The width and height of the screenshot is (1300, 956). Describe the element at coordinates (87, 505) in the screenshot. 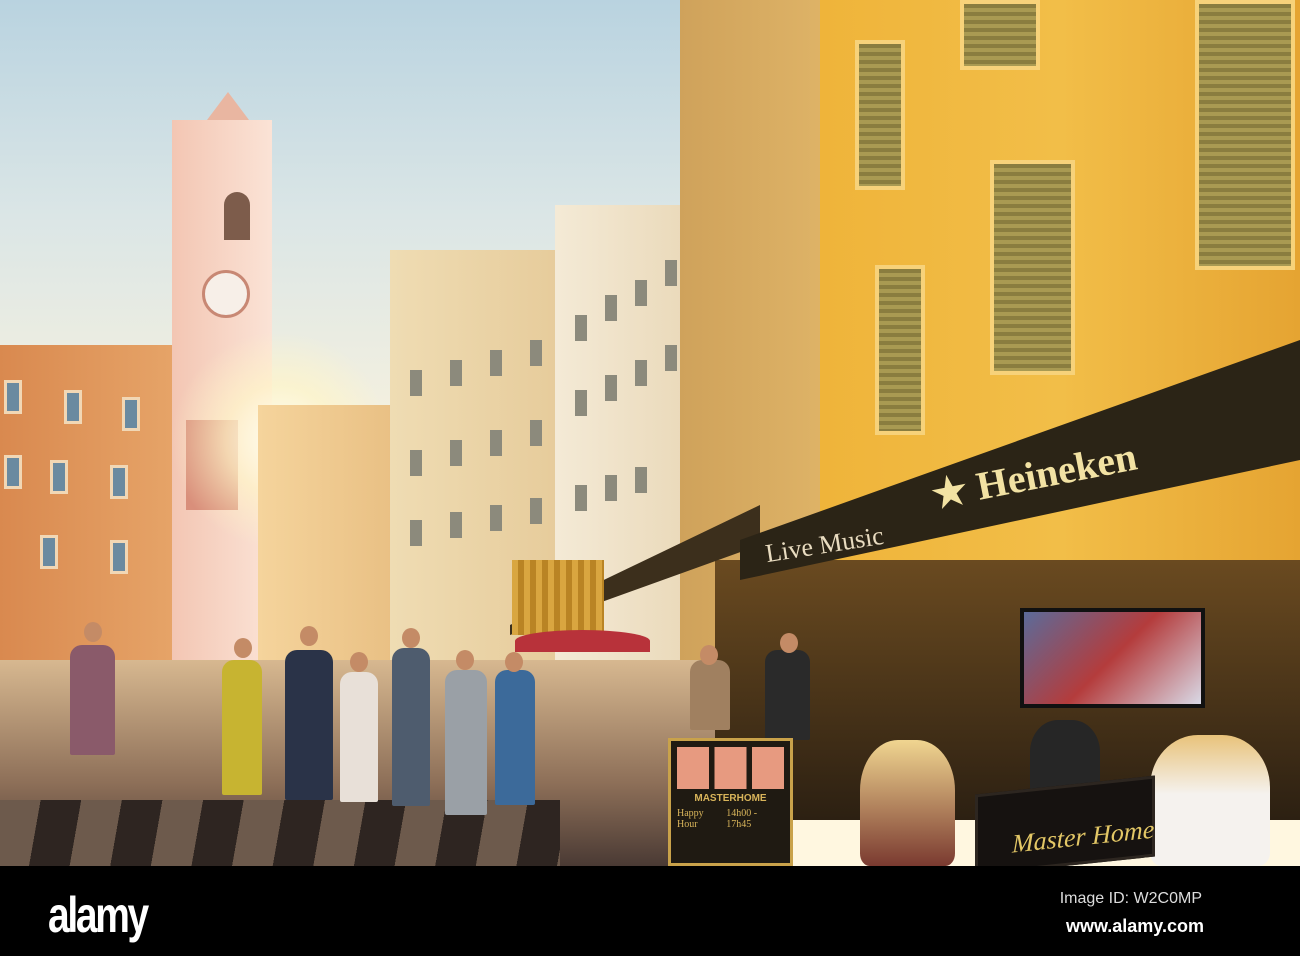

I see `orange-building-left` at that location.